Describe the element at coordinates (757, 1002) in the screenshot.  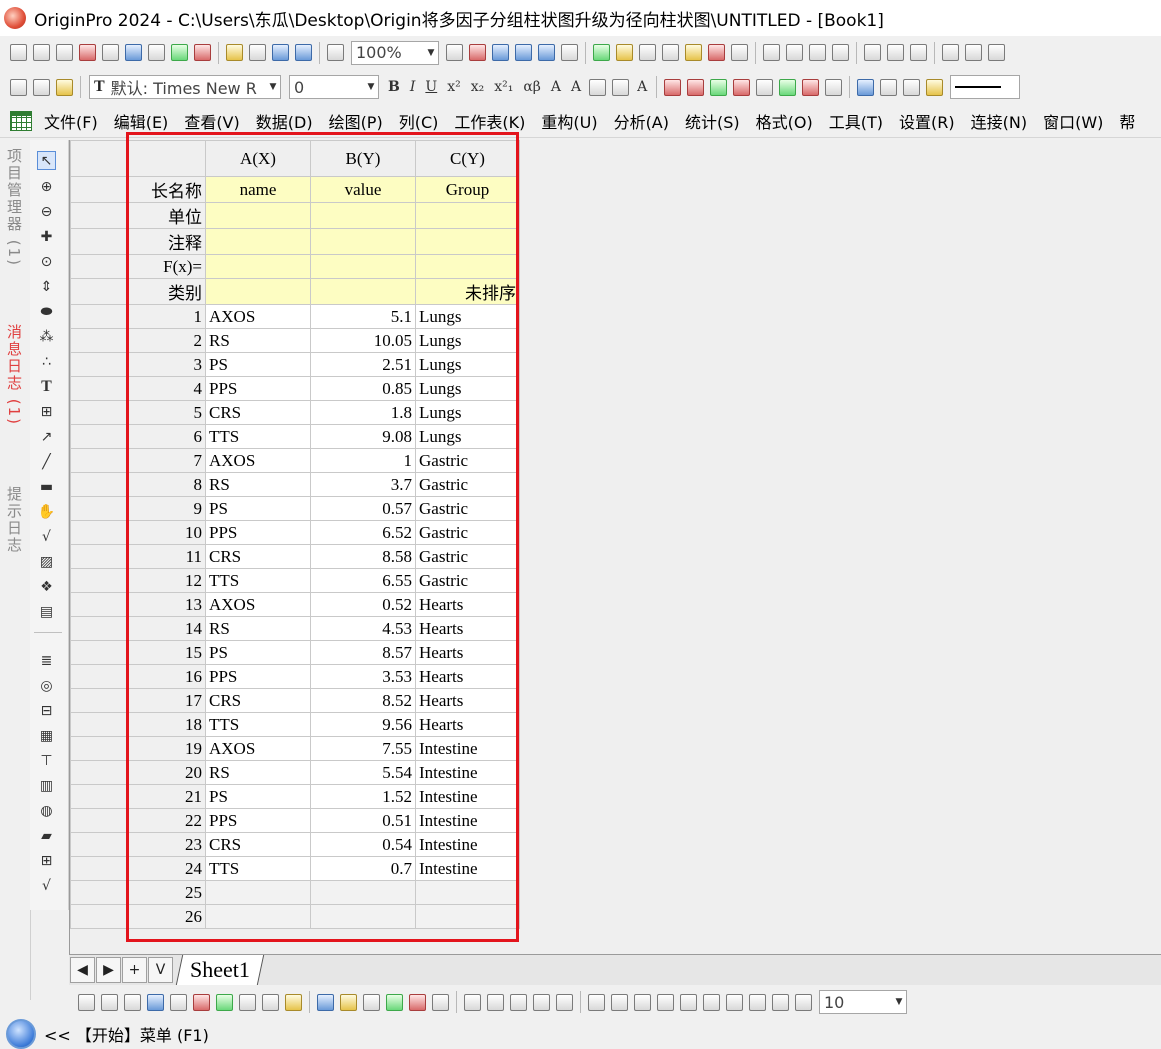
I see `forward-icon` at that location.